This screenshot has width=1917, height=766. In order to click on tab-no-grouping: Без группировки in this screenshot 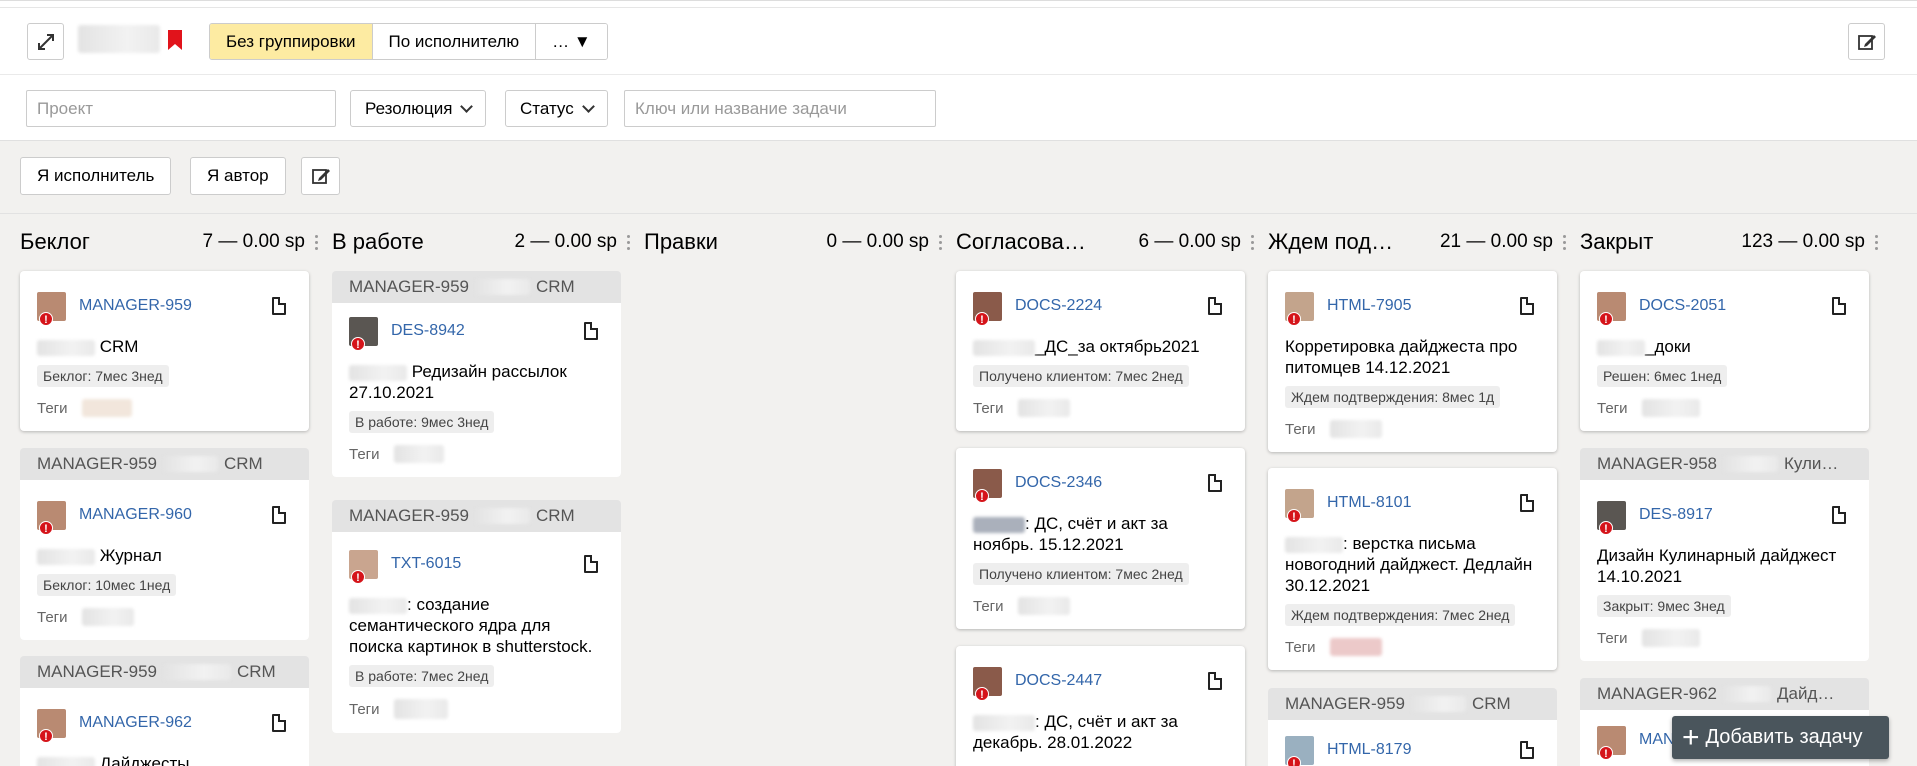, I will do `click(291, 41)`.